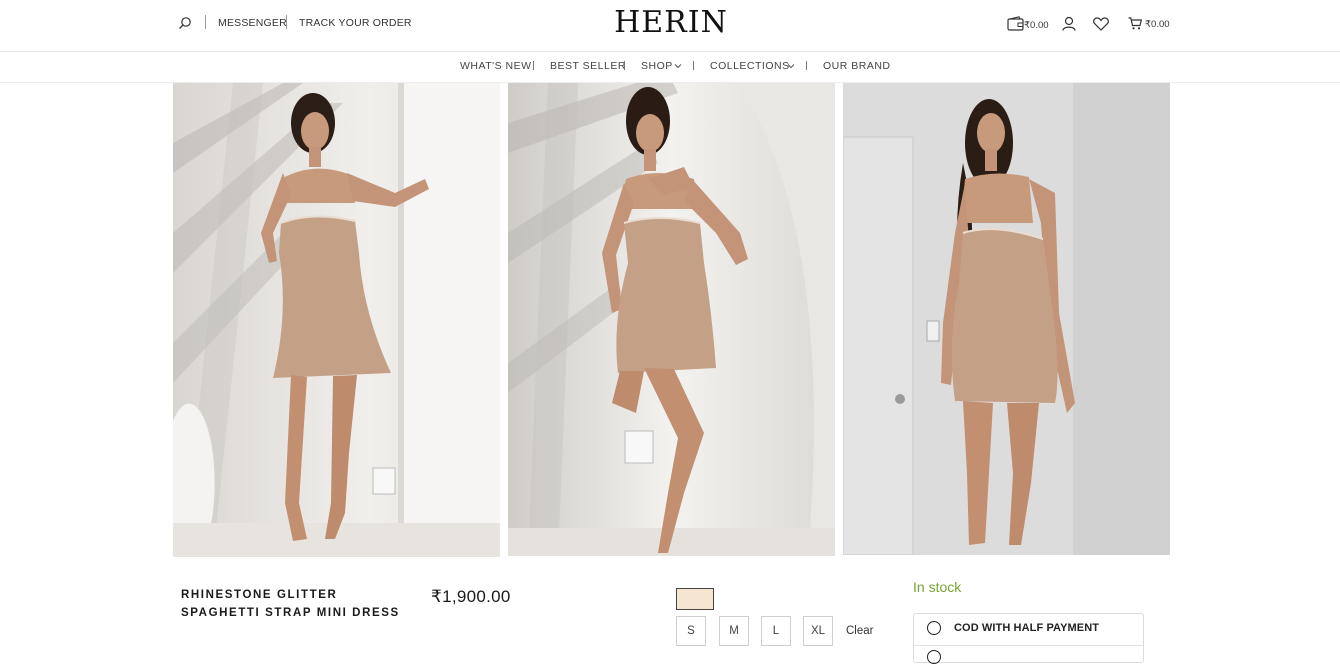  What do you see at coordinates (1069, 23) in the screenshot?
I see `user-icon` at bounding box center [1069, 23].